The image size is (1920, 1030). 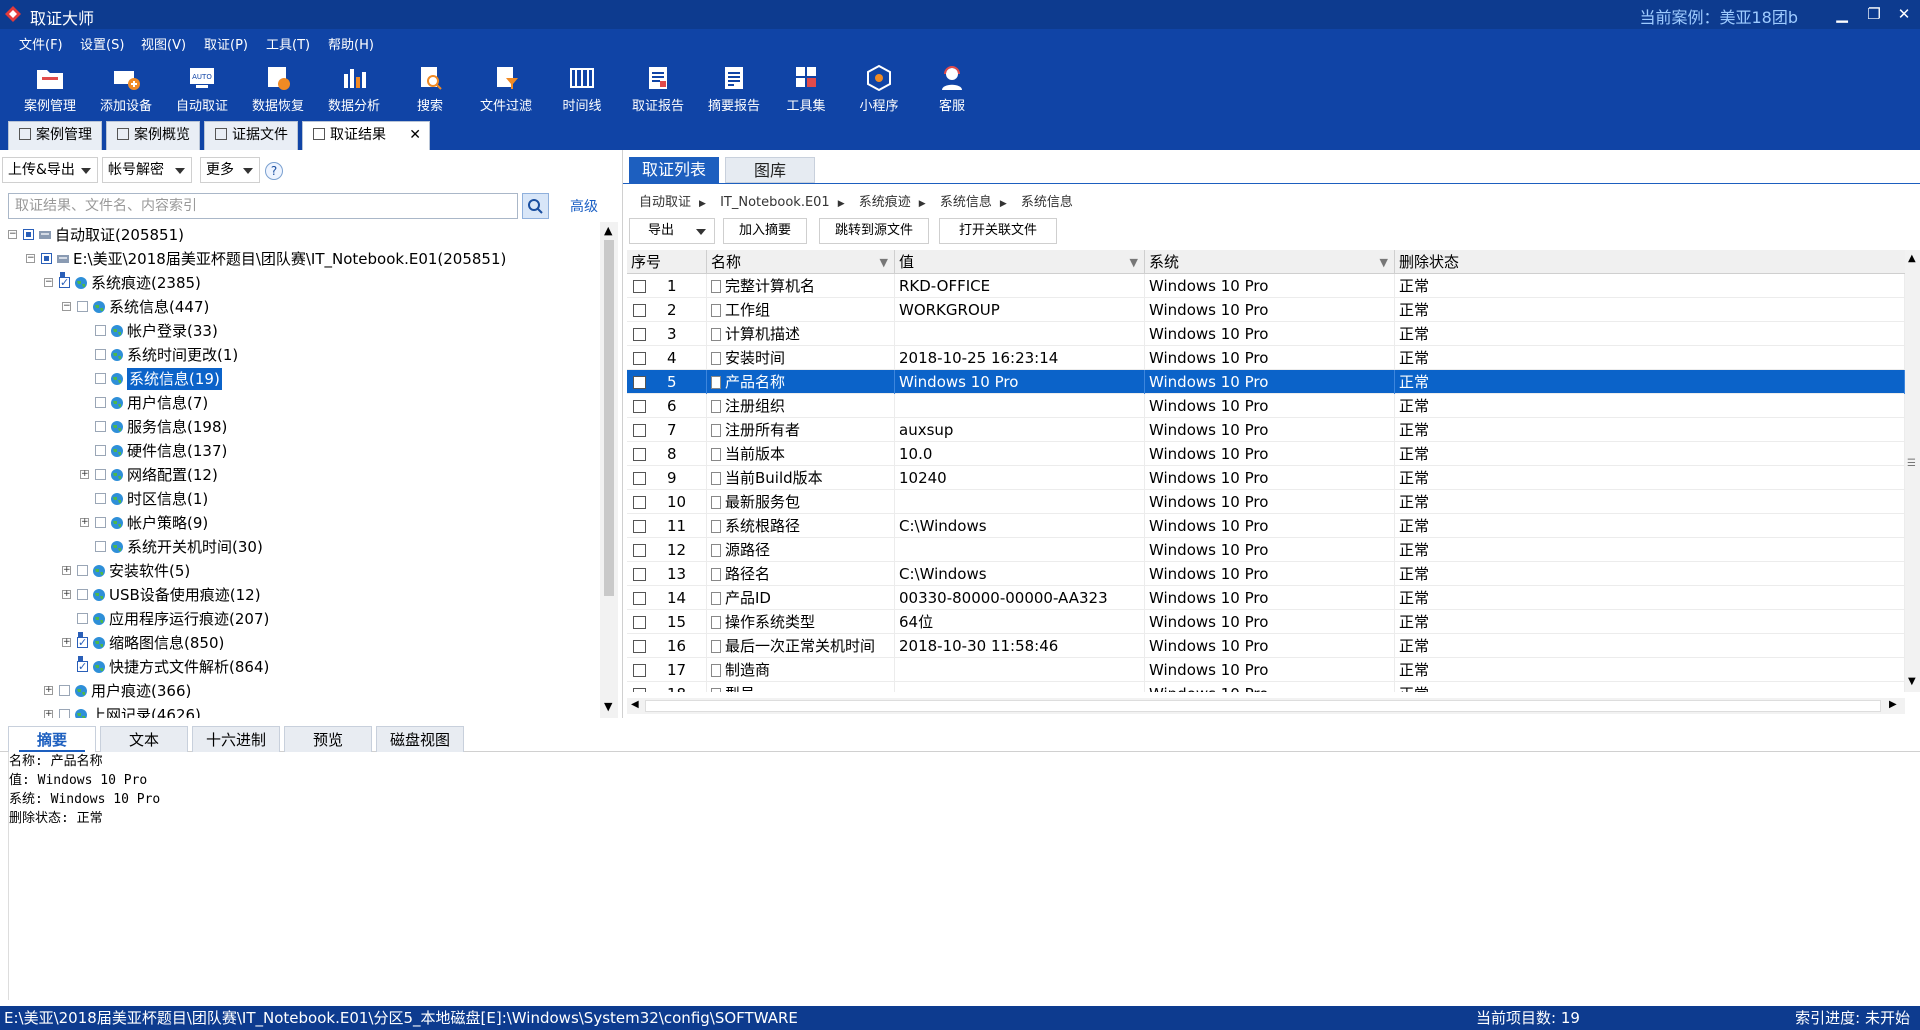 What do you see at coordinates (300, 523) in the screenshot?
I see `tree-node: + 帐户策略(9)` at bounding box center [300, 523].